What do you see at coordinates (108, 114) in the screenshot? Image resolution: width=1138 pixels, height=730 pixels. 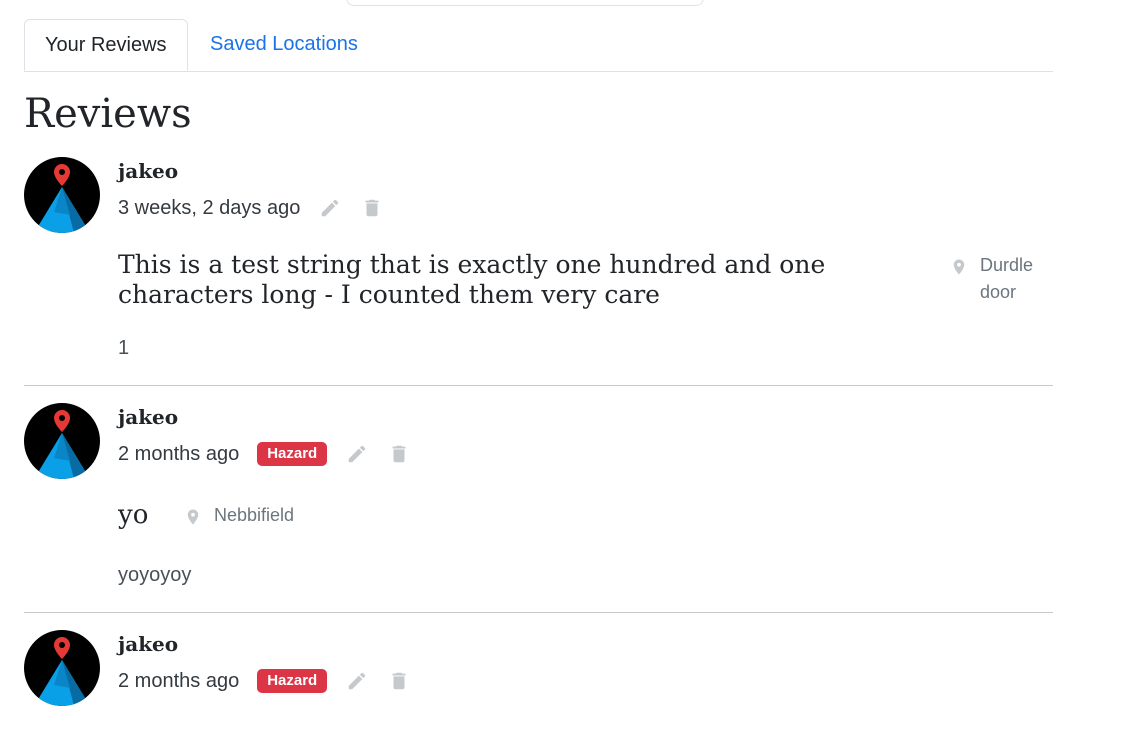 I see `page-title: Reviews` at bounding box center [108, 114].